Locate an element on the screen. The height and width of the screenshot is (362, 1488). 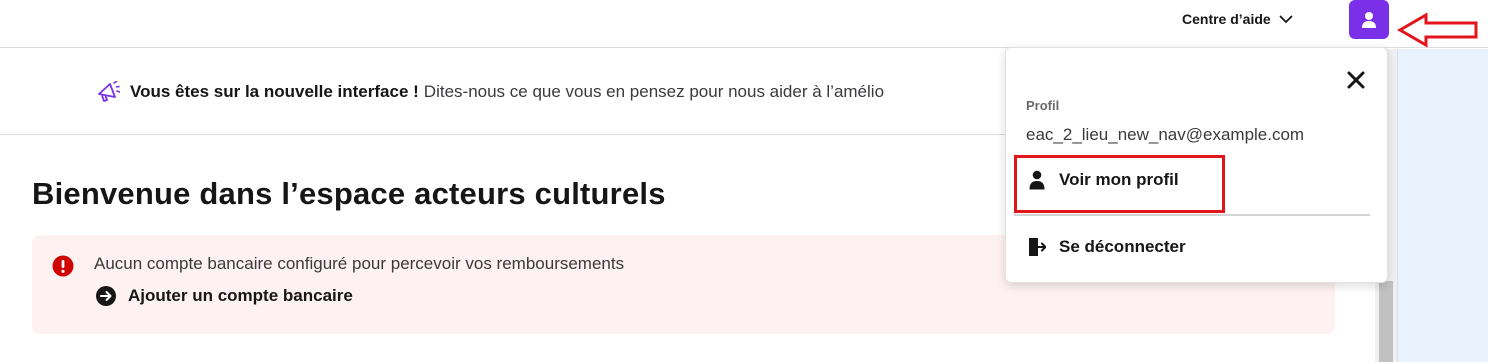
close-icon is located at coordinates (1356, 80).